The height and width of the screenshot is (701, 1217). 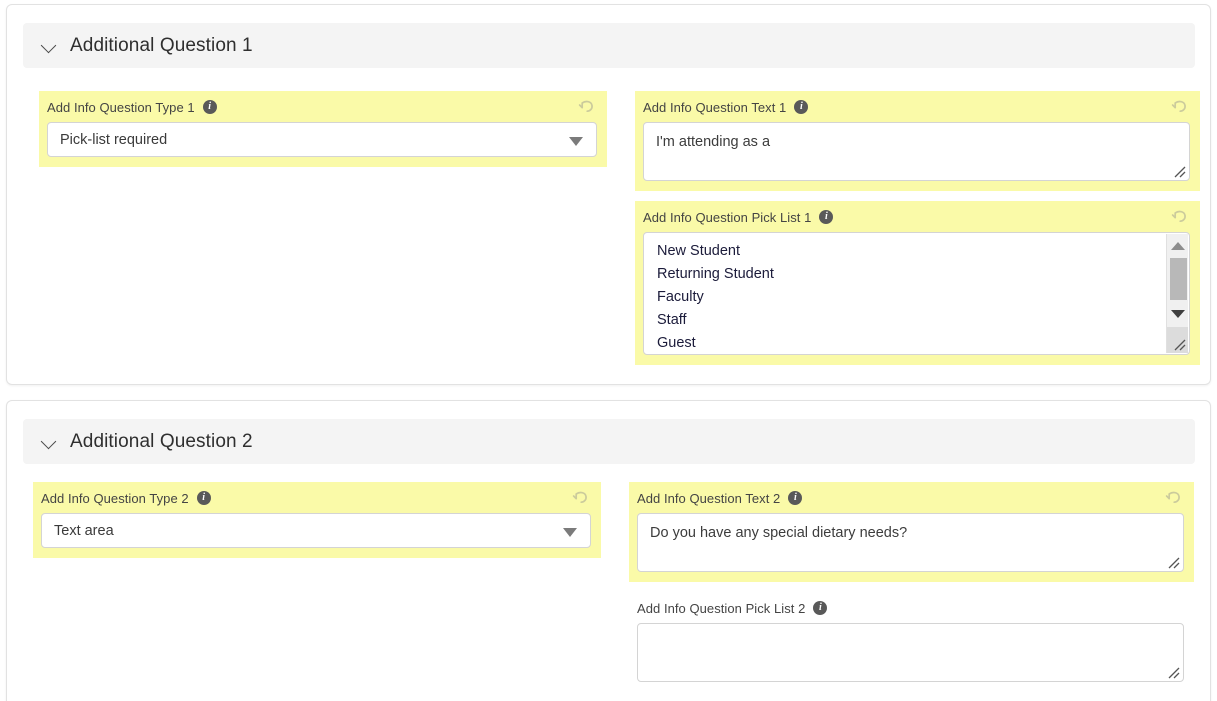 What do you see at coordinates (609, 45) in the screenshot?
I see `section-header-1: Additional Question 1` at bounding box center [609, 45].